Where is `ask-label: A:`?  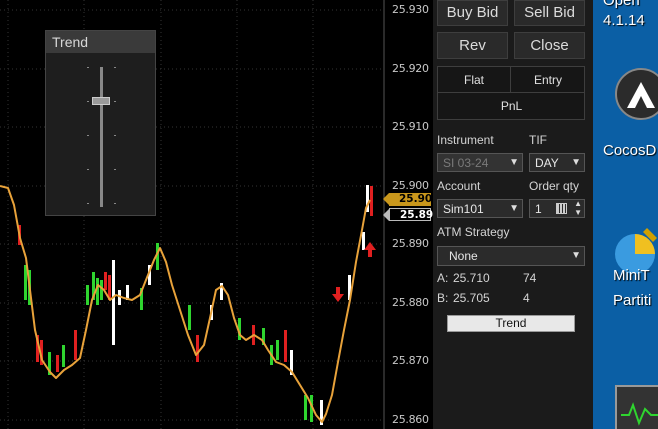
ask-label: A: is located at coordinates (443, 278).